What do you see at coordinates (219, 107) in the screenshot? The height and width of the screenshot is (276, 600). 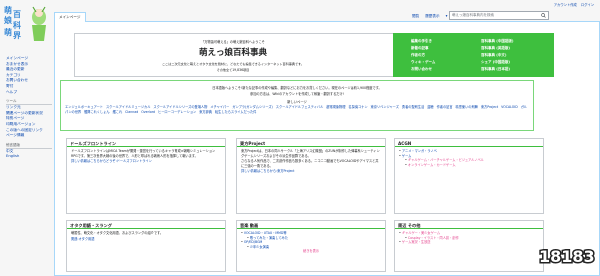 I see `new-page-link: メチャイパー` at bounding box center [219, 107].